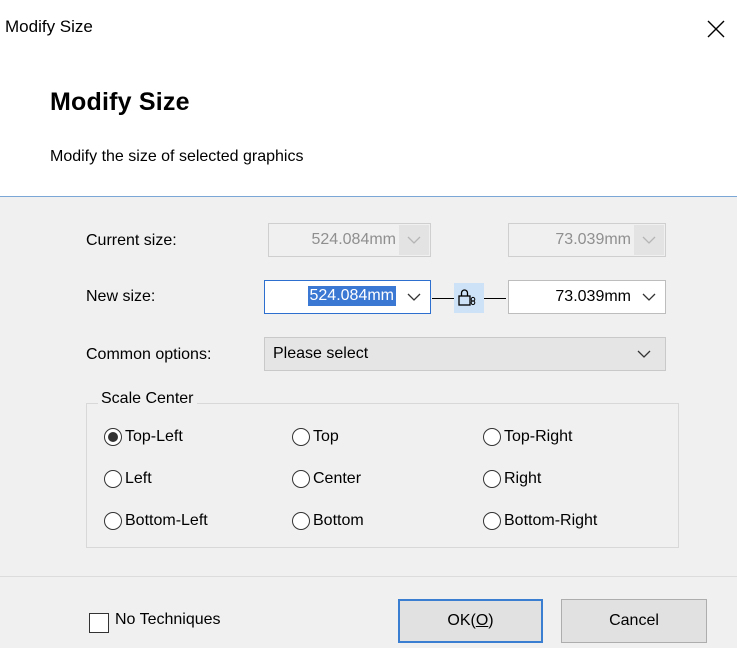 This screenshot has width=737, height=648. What do you see at coordinates (593, 239) in the screenshot?
I see `current-height-value: 73.039mm` at bounding box center [593, 239].